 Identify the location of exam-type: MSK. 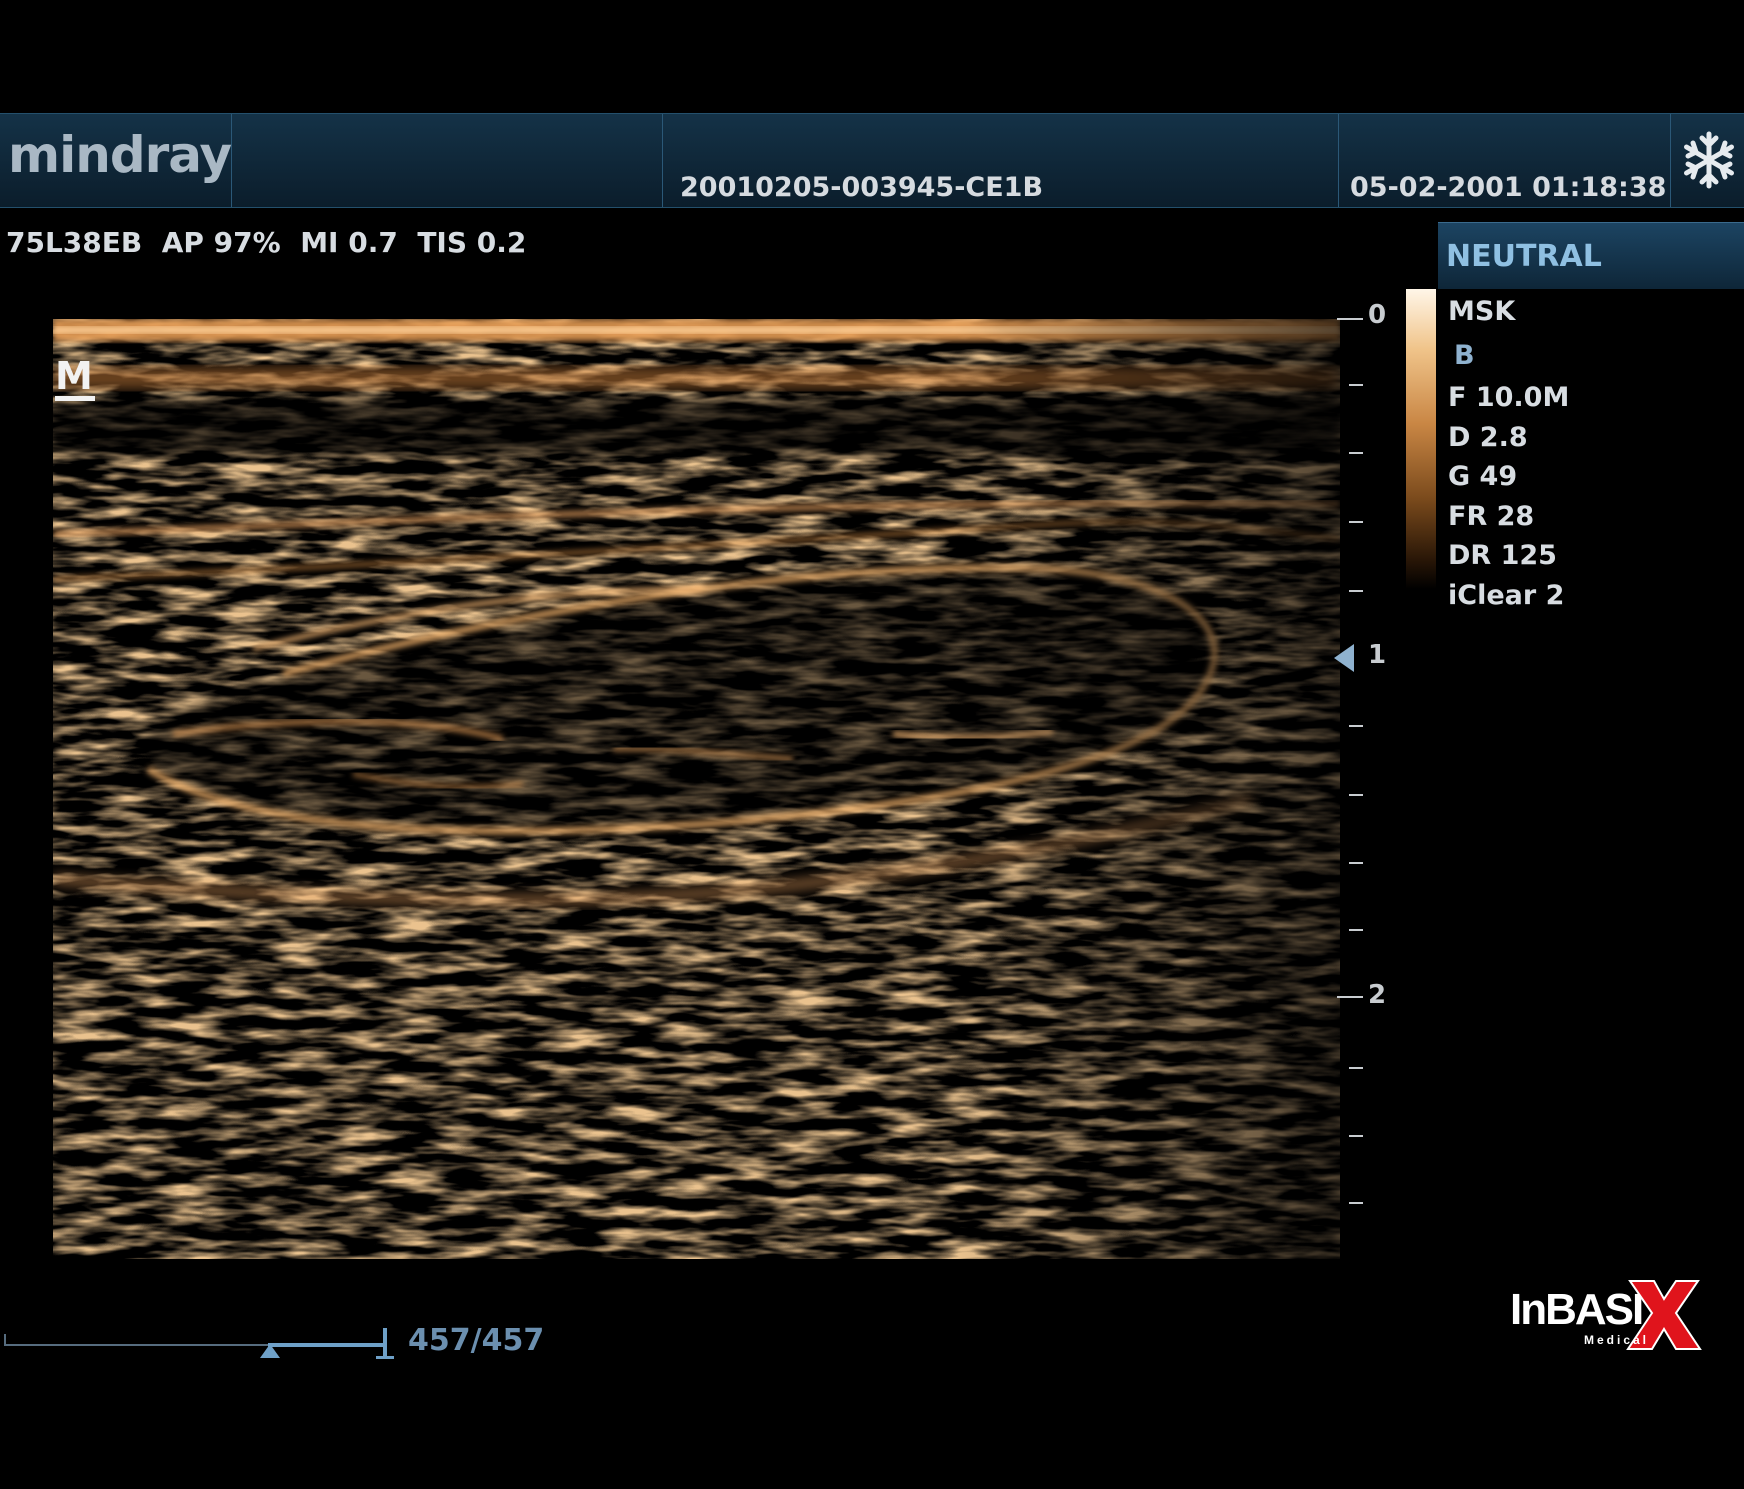
(1482, 311).